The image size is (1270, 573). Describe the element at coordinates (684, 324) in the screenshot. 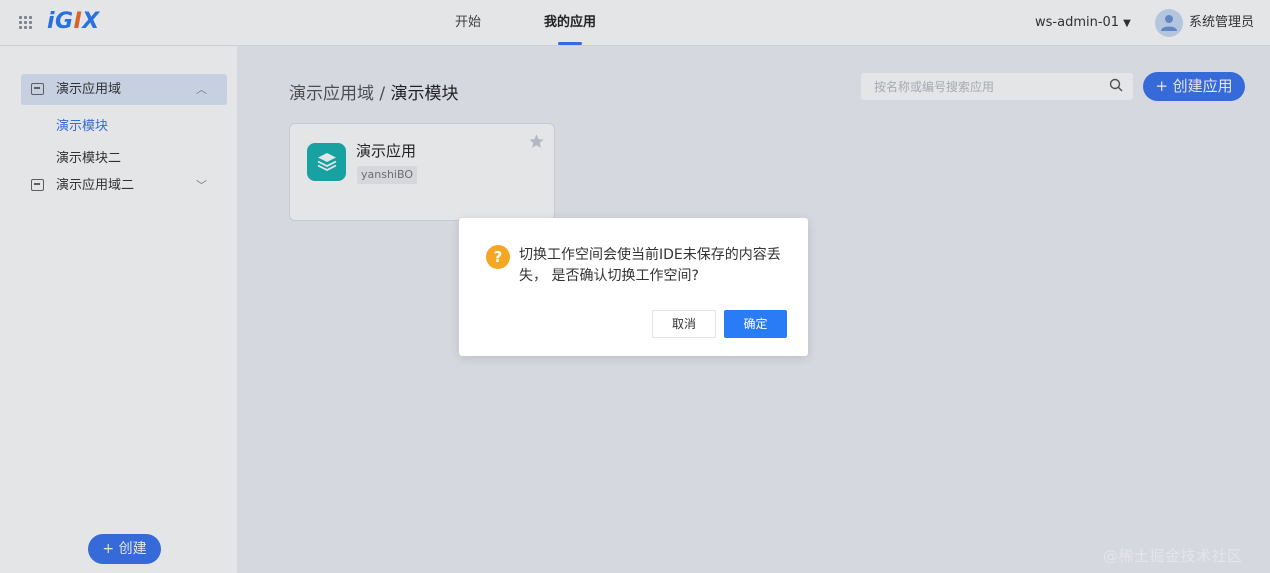

I see `cancel-button: 取消` at that location.